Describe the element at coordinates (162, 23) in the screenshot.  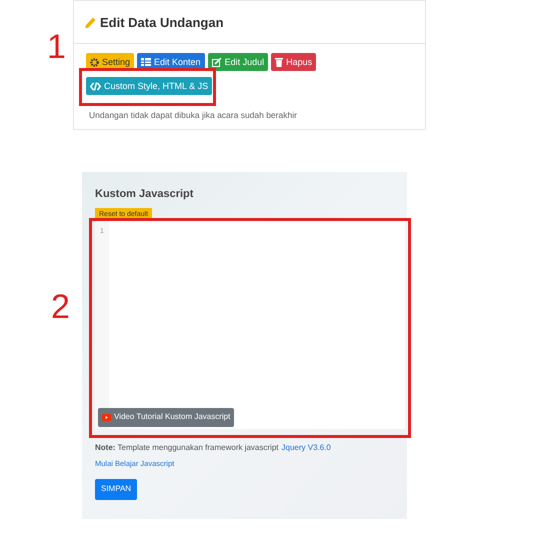
I see `card-title: Edit Data Undangan` at that location.